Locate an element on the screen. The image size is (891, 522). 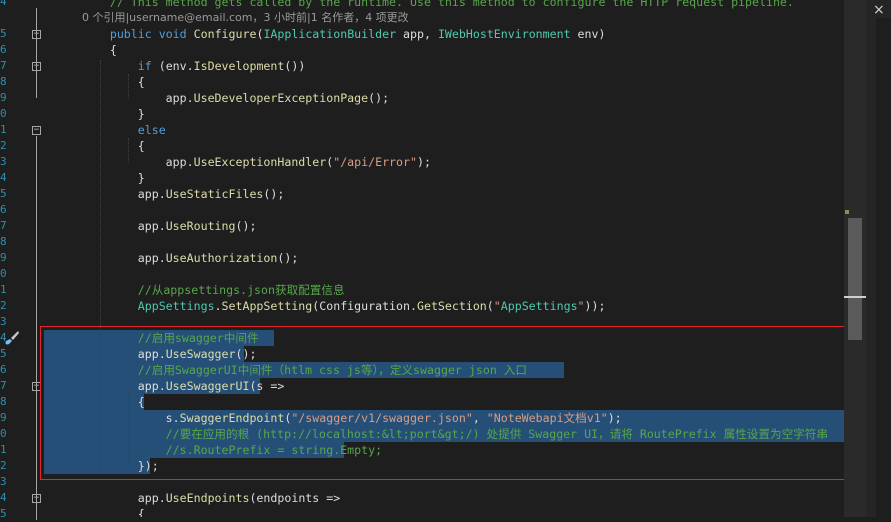
code-line: if (env.IsDevelopment()) is located at coordinates (221, 66).